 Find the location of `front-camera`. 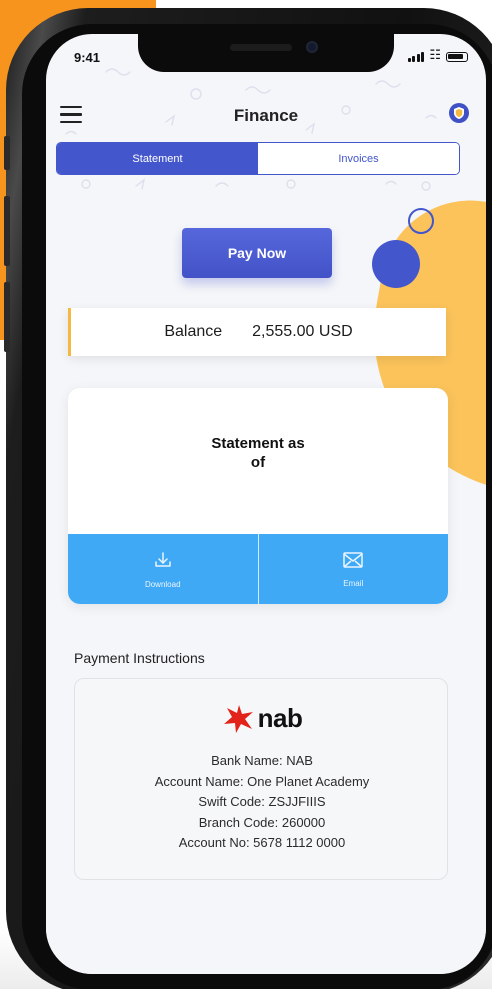

front-camera is located at coordinates (312, 47).